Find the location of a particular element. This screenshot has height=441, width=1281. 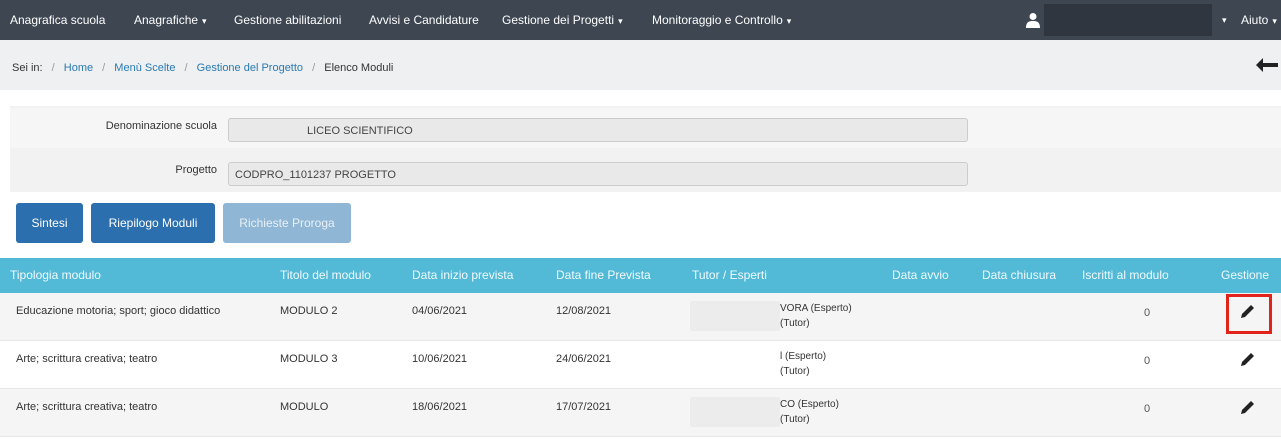

cell-data-fine: 17/07/2021 is located at coordinates (584, 407).